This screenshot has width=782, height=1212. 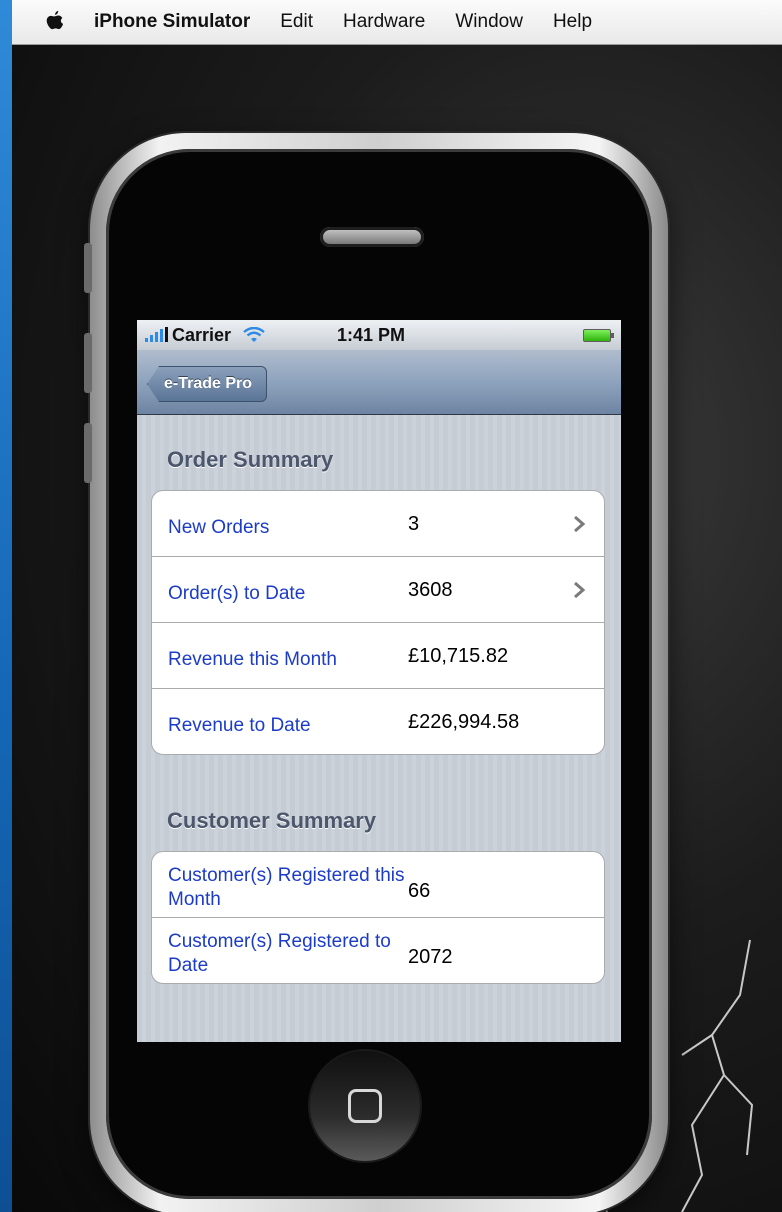 I want to click on table-row-customers-this-month: Customer(s) Registered this Month 66, so click(x=378, y=885).